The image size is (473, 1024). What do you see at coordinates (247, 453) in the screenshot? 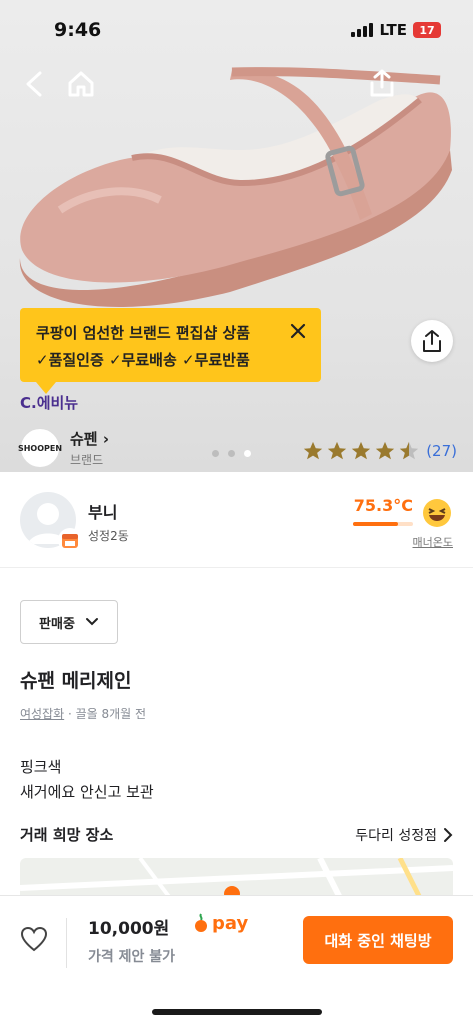
I see `carousel-dot-active` at bounding box center [247, 453].